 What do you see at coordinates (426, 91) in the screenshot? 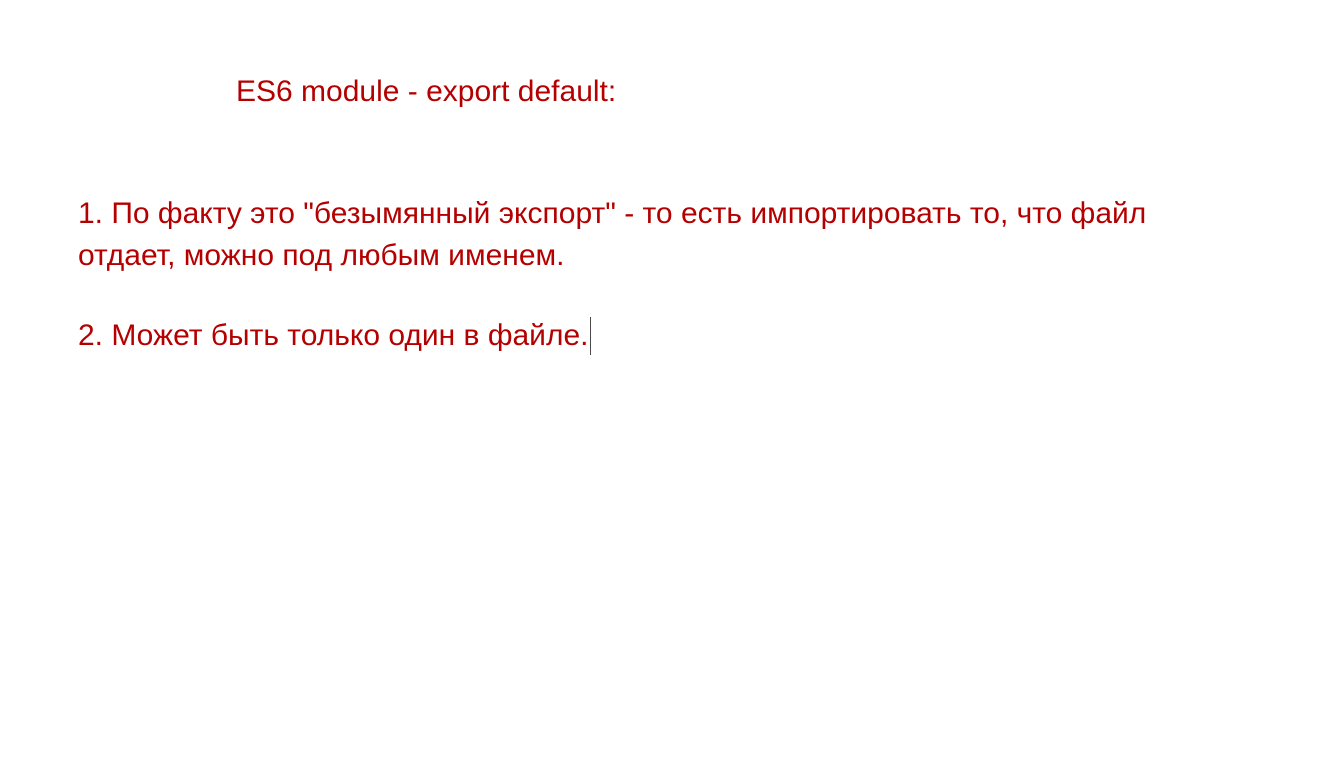
I see `slide-title: ES6 module - export default:` at bounding box center [426, 91].